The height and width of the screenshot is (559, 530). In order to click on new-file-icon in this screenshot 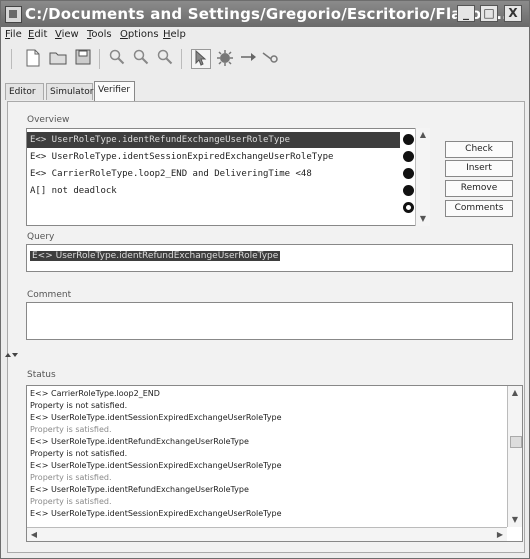, I will do `click(33, 59)`.